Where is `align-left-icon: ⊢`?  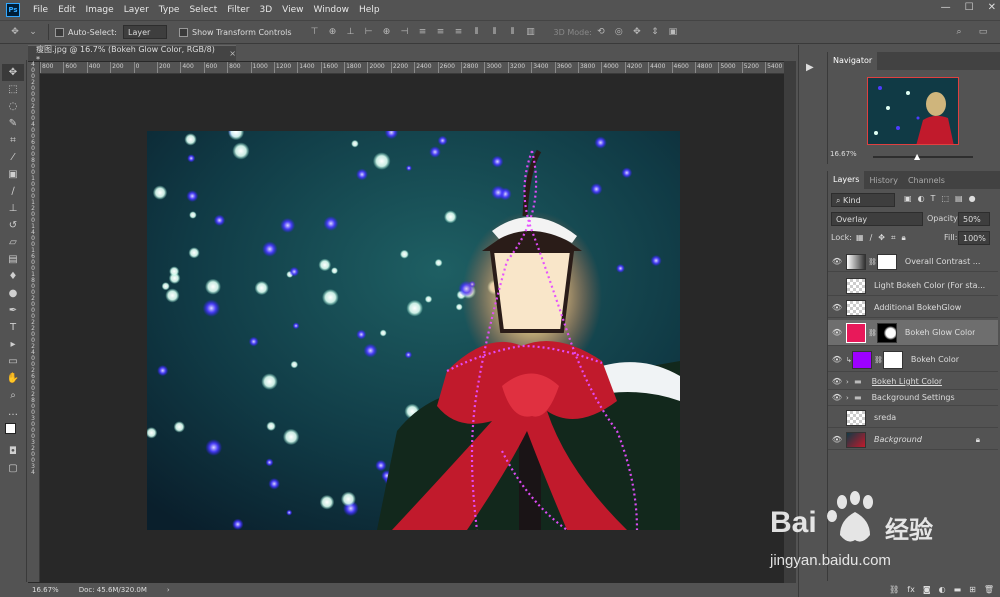 align-left-icon: ⊢ is located at coordinates (369, 32).